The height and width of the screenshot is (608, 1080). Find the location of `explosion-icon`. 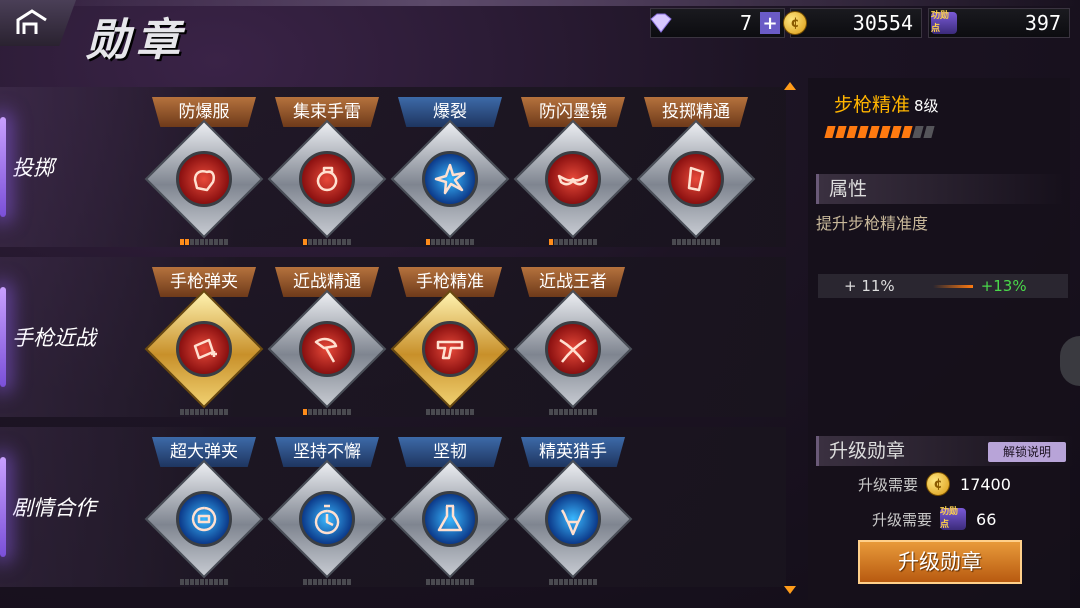

explosion-icon is located at coordinates (450, 179).